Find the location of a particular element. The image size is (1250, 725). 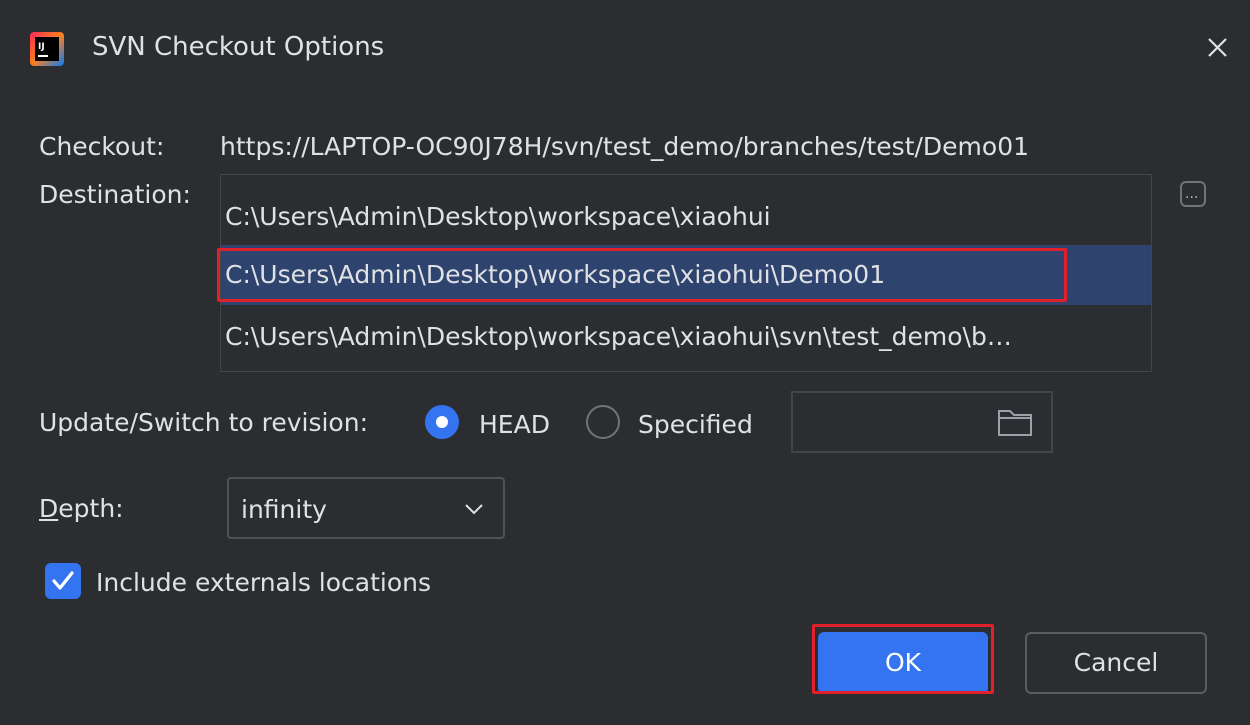

checkmark-icon is located at coordinates (63, 580).